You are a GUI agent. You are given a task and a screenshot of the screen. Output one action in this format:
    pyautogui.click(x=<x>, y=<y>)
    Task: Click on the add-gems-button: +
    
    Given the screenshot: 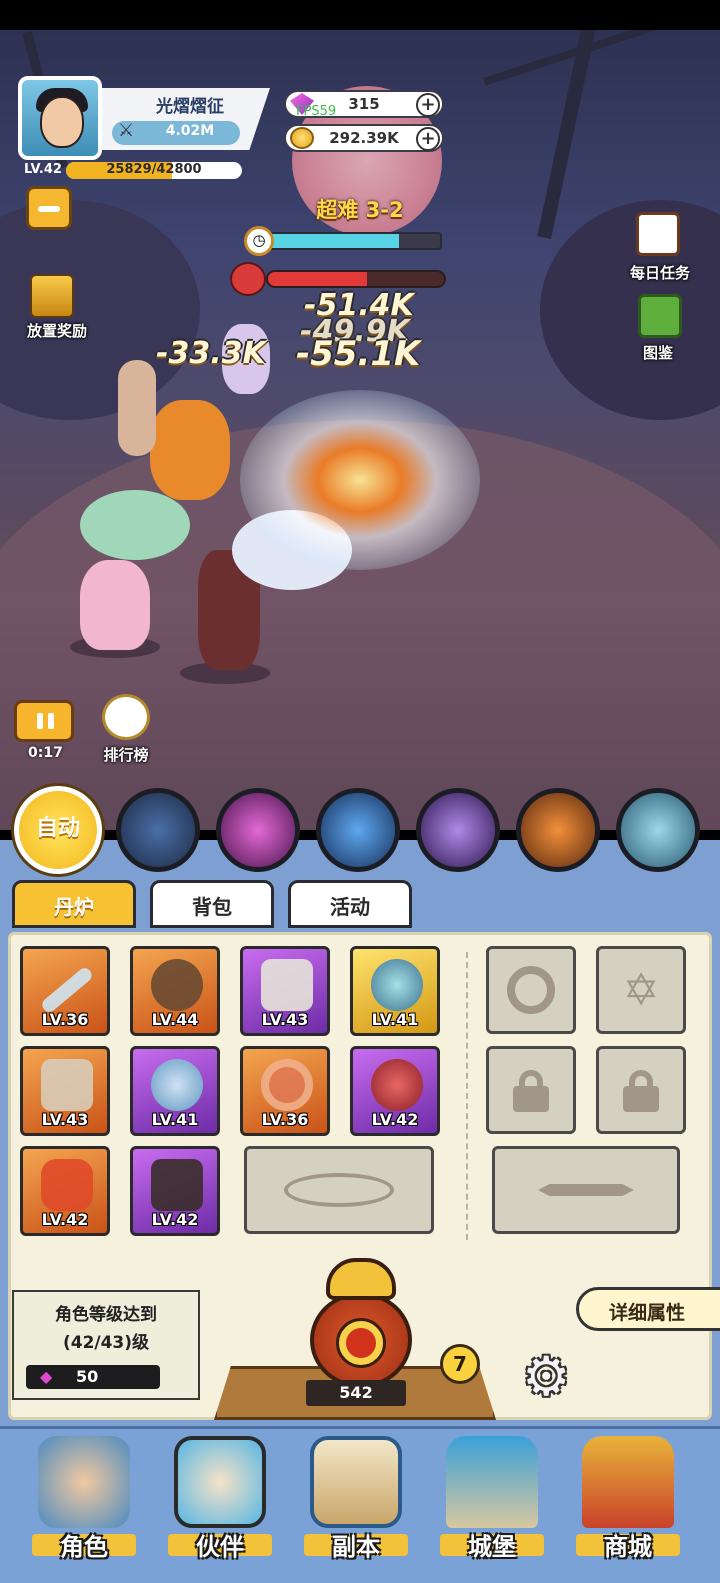 What is the action you would take?
    pyautogui.click(x=428, y=105)
    